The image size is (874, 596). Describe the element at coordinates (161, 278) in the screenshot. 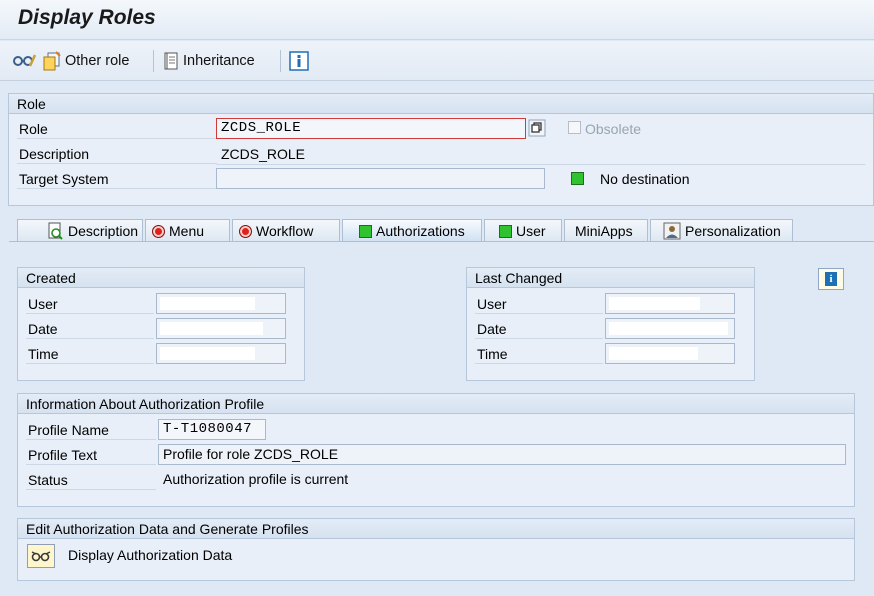

I see `created-heading: Created` at that location.